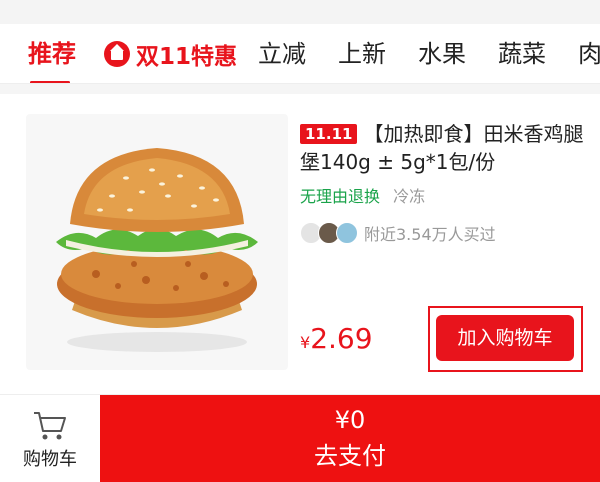  What do you see at coordinates (340, 196) in the screenshot?
I see `return-policy-tag: 无理由退换` at bounding box center [340, 196].